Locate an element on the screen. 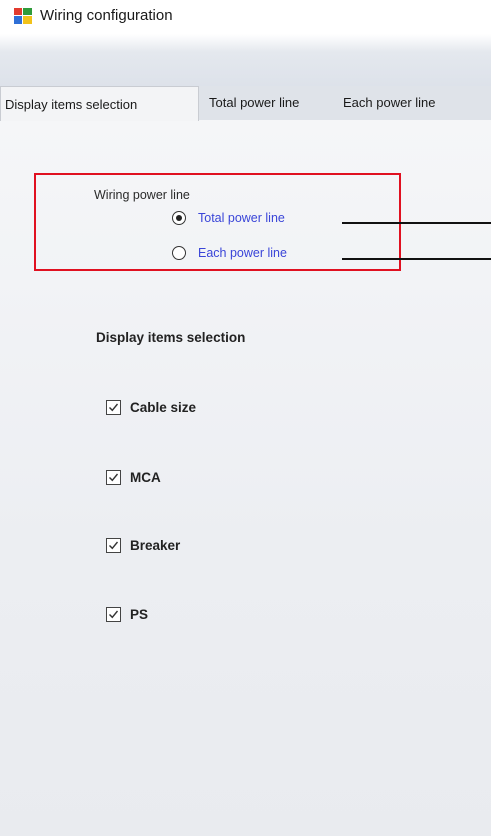 Image resolution: width=491 pixels, height=836 pixels. window-title: Wiring configuration is located at coordinates (106, 15).